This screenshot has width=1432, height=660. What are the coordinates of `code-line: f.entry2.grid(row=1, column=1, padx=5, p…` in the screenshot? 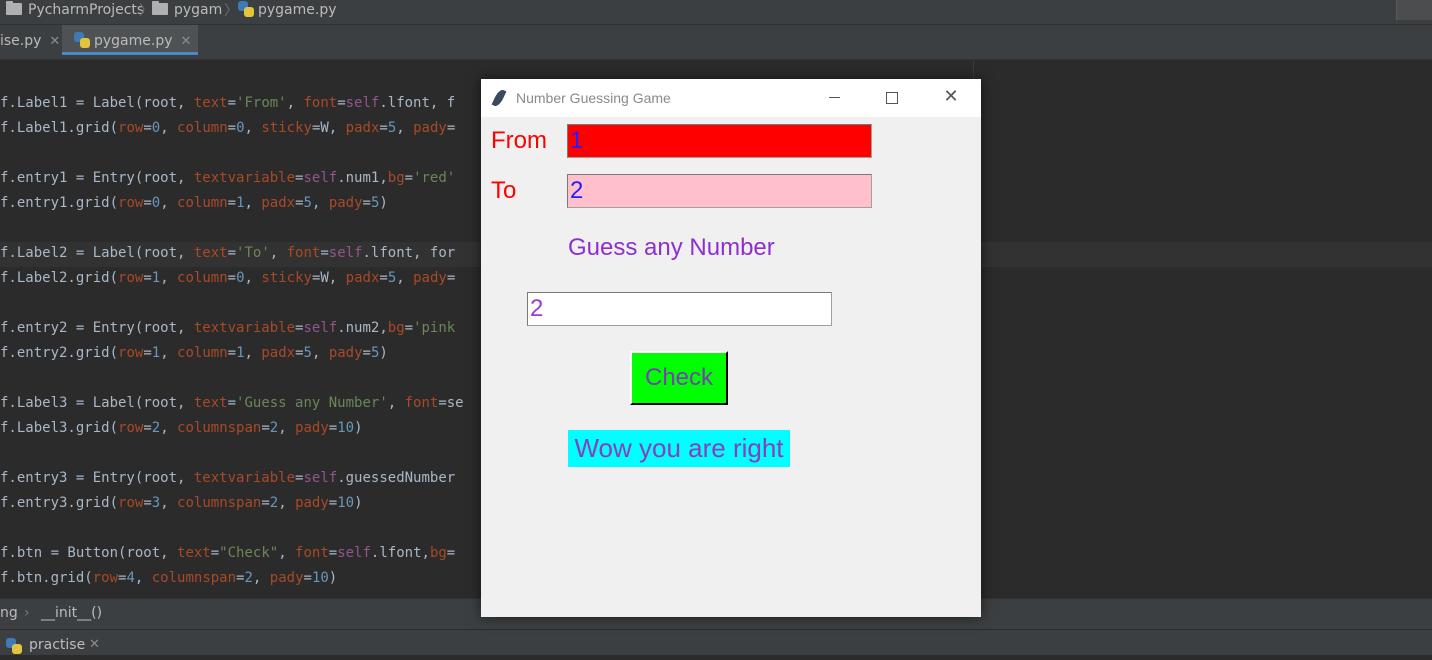 It's located at (194, 353).